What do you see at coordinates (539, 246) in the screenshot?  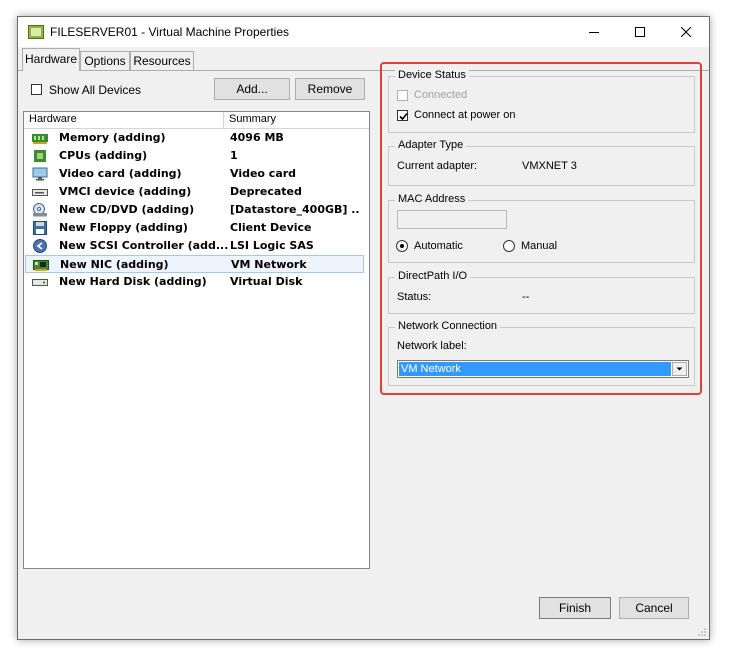 I see `mac-manual-label: Manual` at bounding box center [539, 246].